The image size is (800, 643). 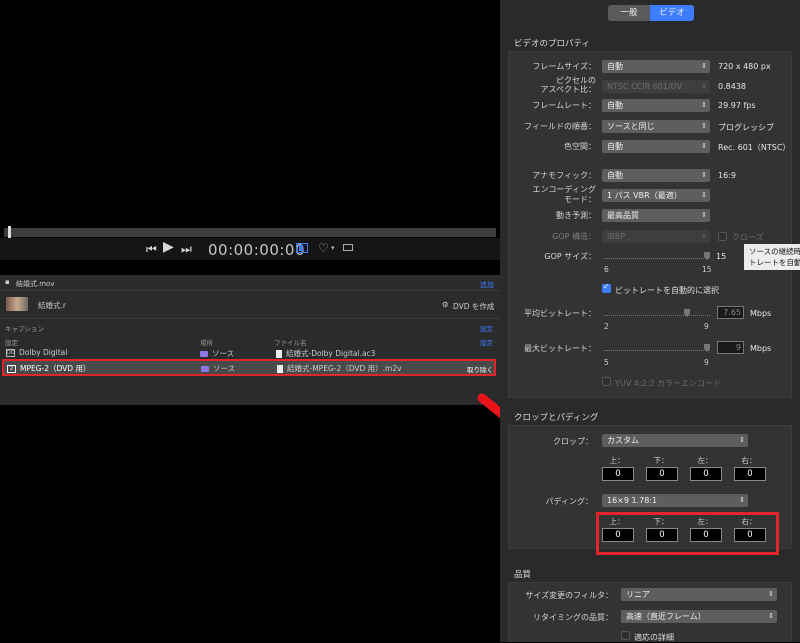 I want to click on avg-bitrate-max: 9, so click(x=706, y=326).